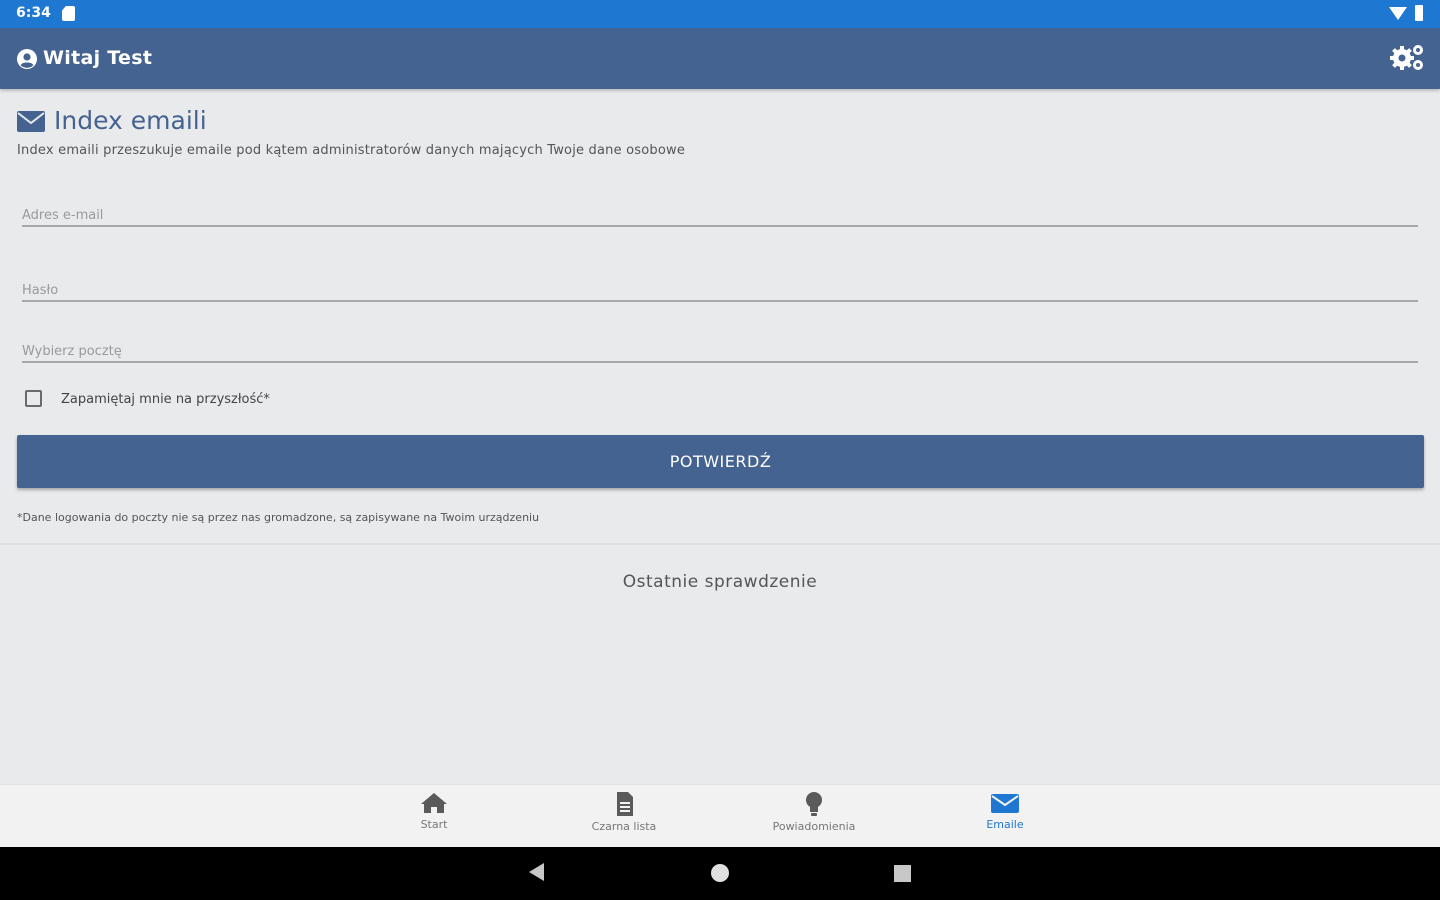 The image size is (1440, 900). What do you see at coordinates (720, 582) in the screenshot?
I see `last-check-heading: Ostatnie sprawdzenie` at bounding box center [720, 582].